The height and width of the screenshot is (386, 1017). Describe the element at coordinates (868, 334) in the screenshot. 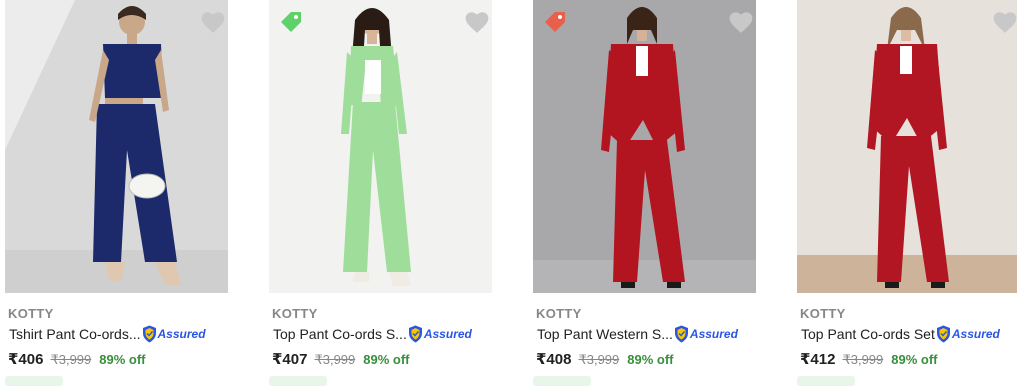

I see `product-title: Top Pant Co-ords Set` at that location.